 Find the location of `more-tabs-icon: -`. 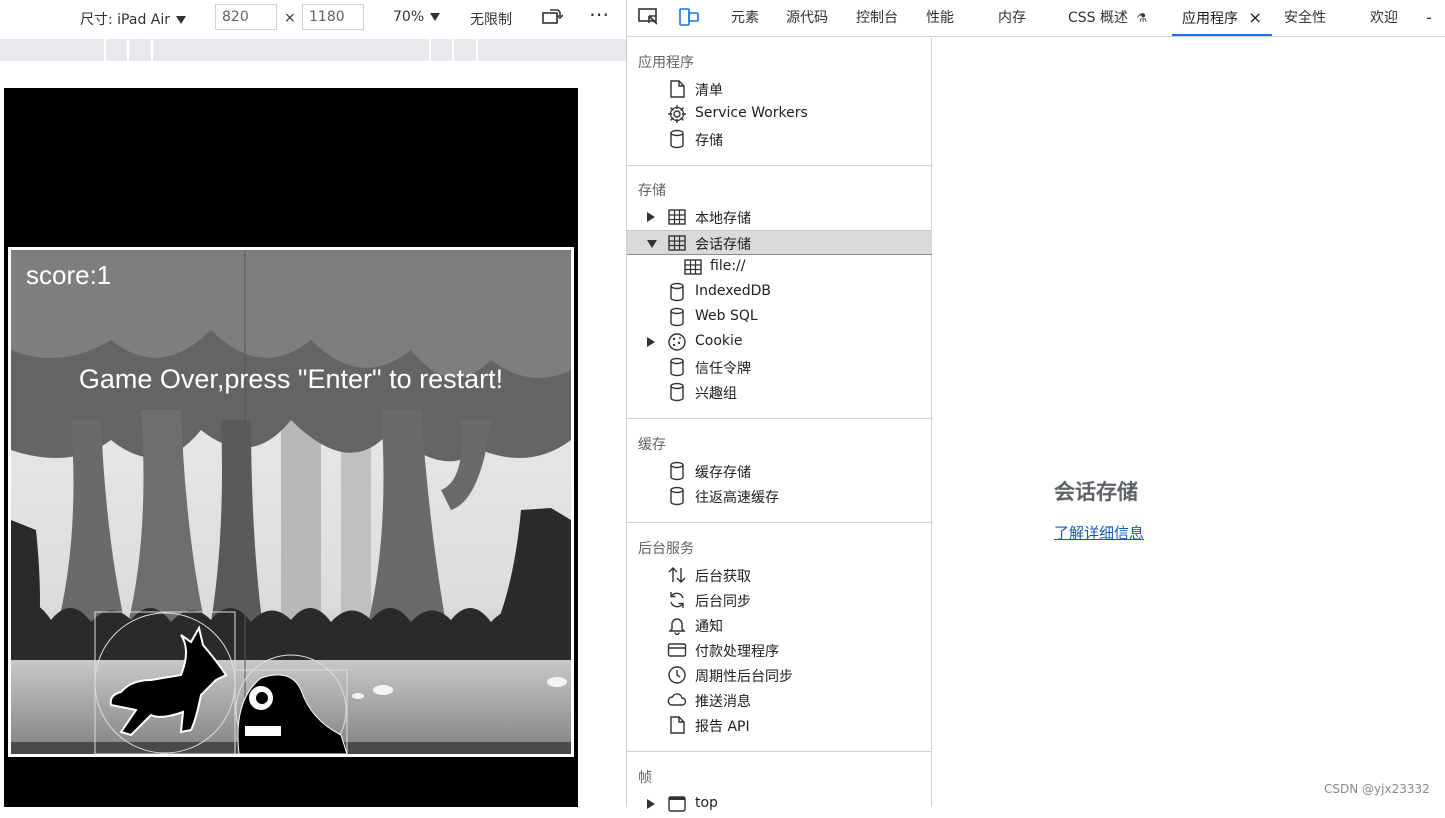

more-tabs-icon: - is located at coordinates (1429, 18).